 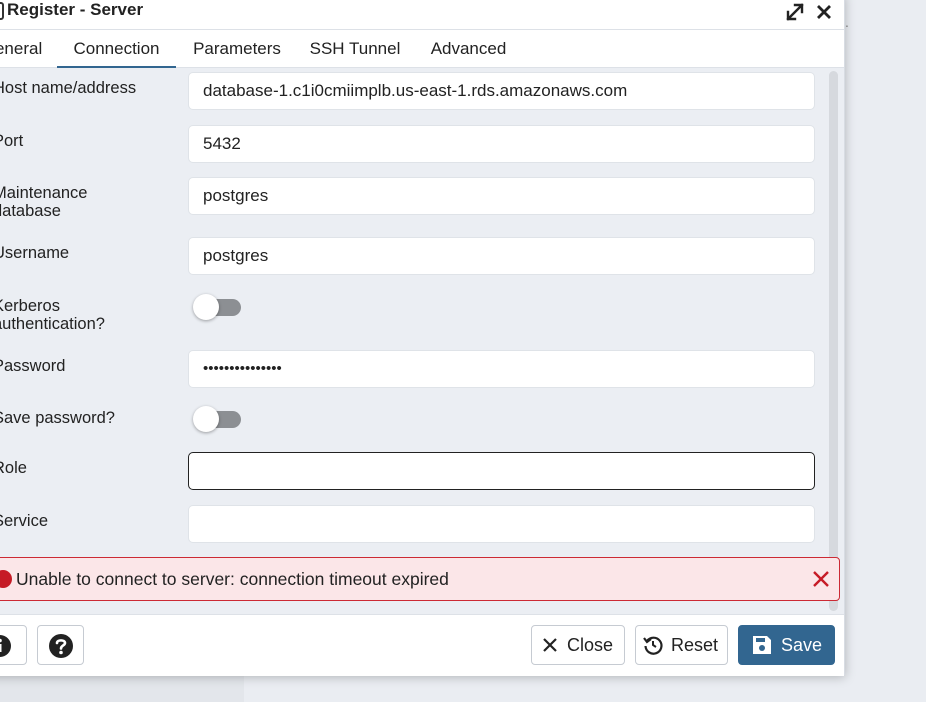 What do you see at coordinates (75, 9) in the screenshot?
I see `dialog-title: Register - Server` at bounding box center [75, 9].